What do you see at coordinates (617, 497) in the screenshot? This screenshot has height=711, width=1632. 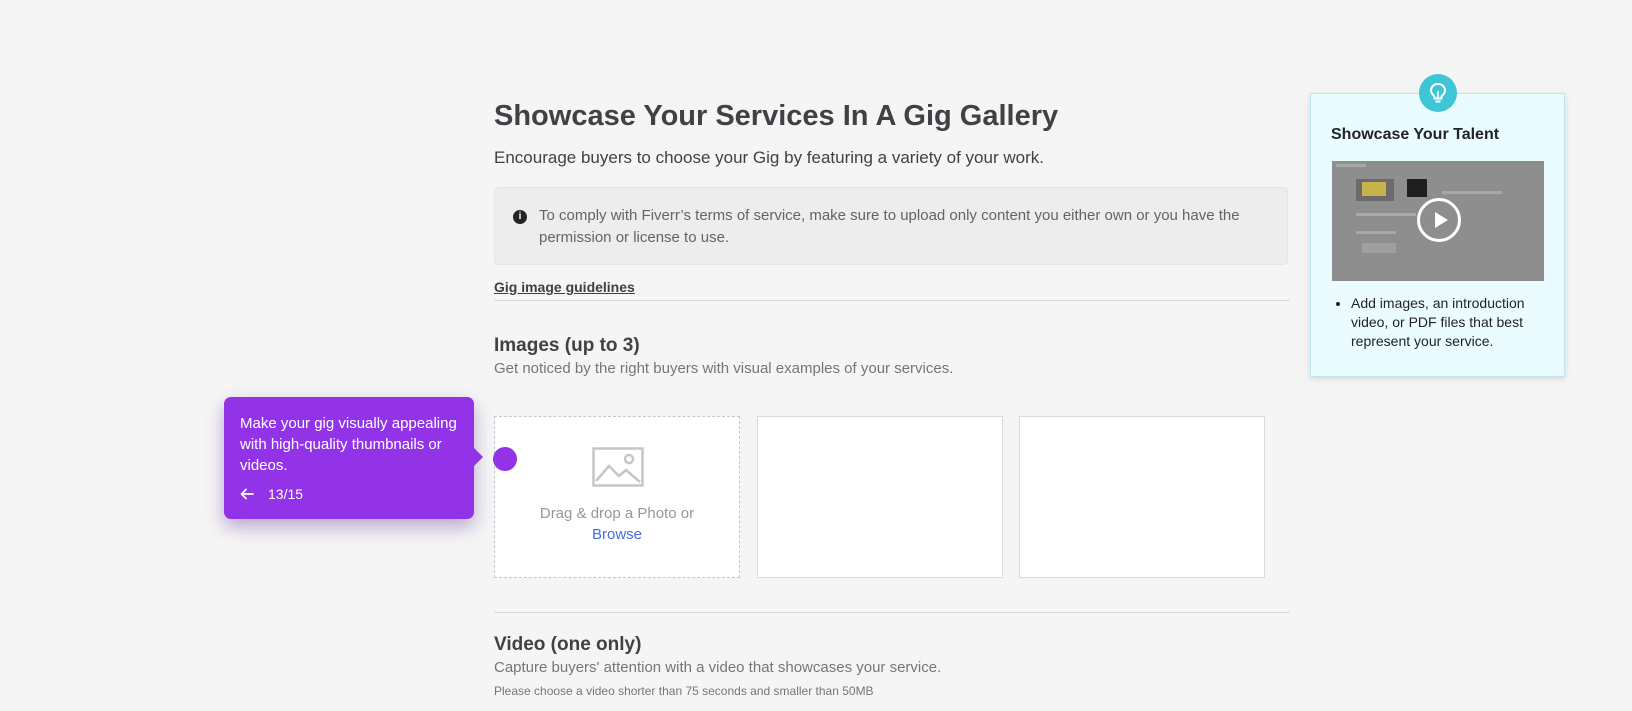 I see `image-dropzone-1: Drag & drop a Photo or Browse` at bounding box center [617, 497].